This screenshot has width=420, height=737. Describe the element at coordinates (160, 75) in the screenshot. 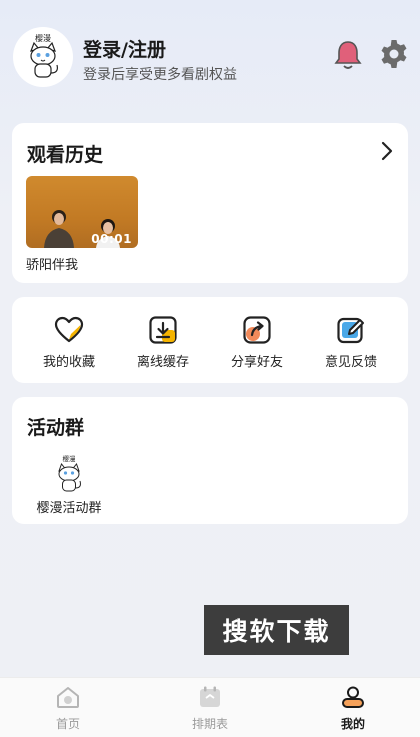

I see `login-subtitle: 登录后享受更多看剧权益` at that location.